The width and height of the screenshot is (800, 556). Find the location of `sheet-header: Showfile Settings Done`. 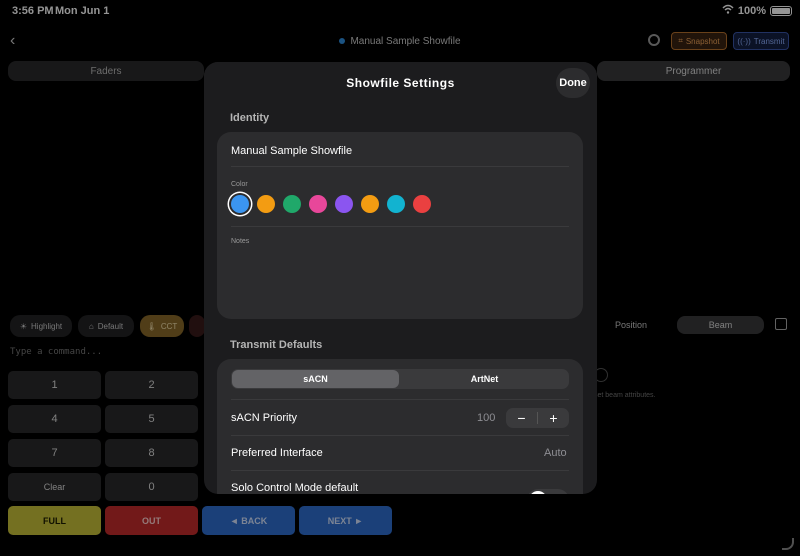

sheet-header: Showfile Settings Done is located at coordinates (400, 83).